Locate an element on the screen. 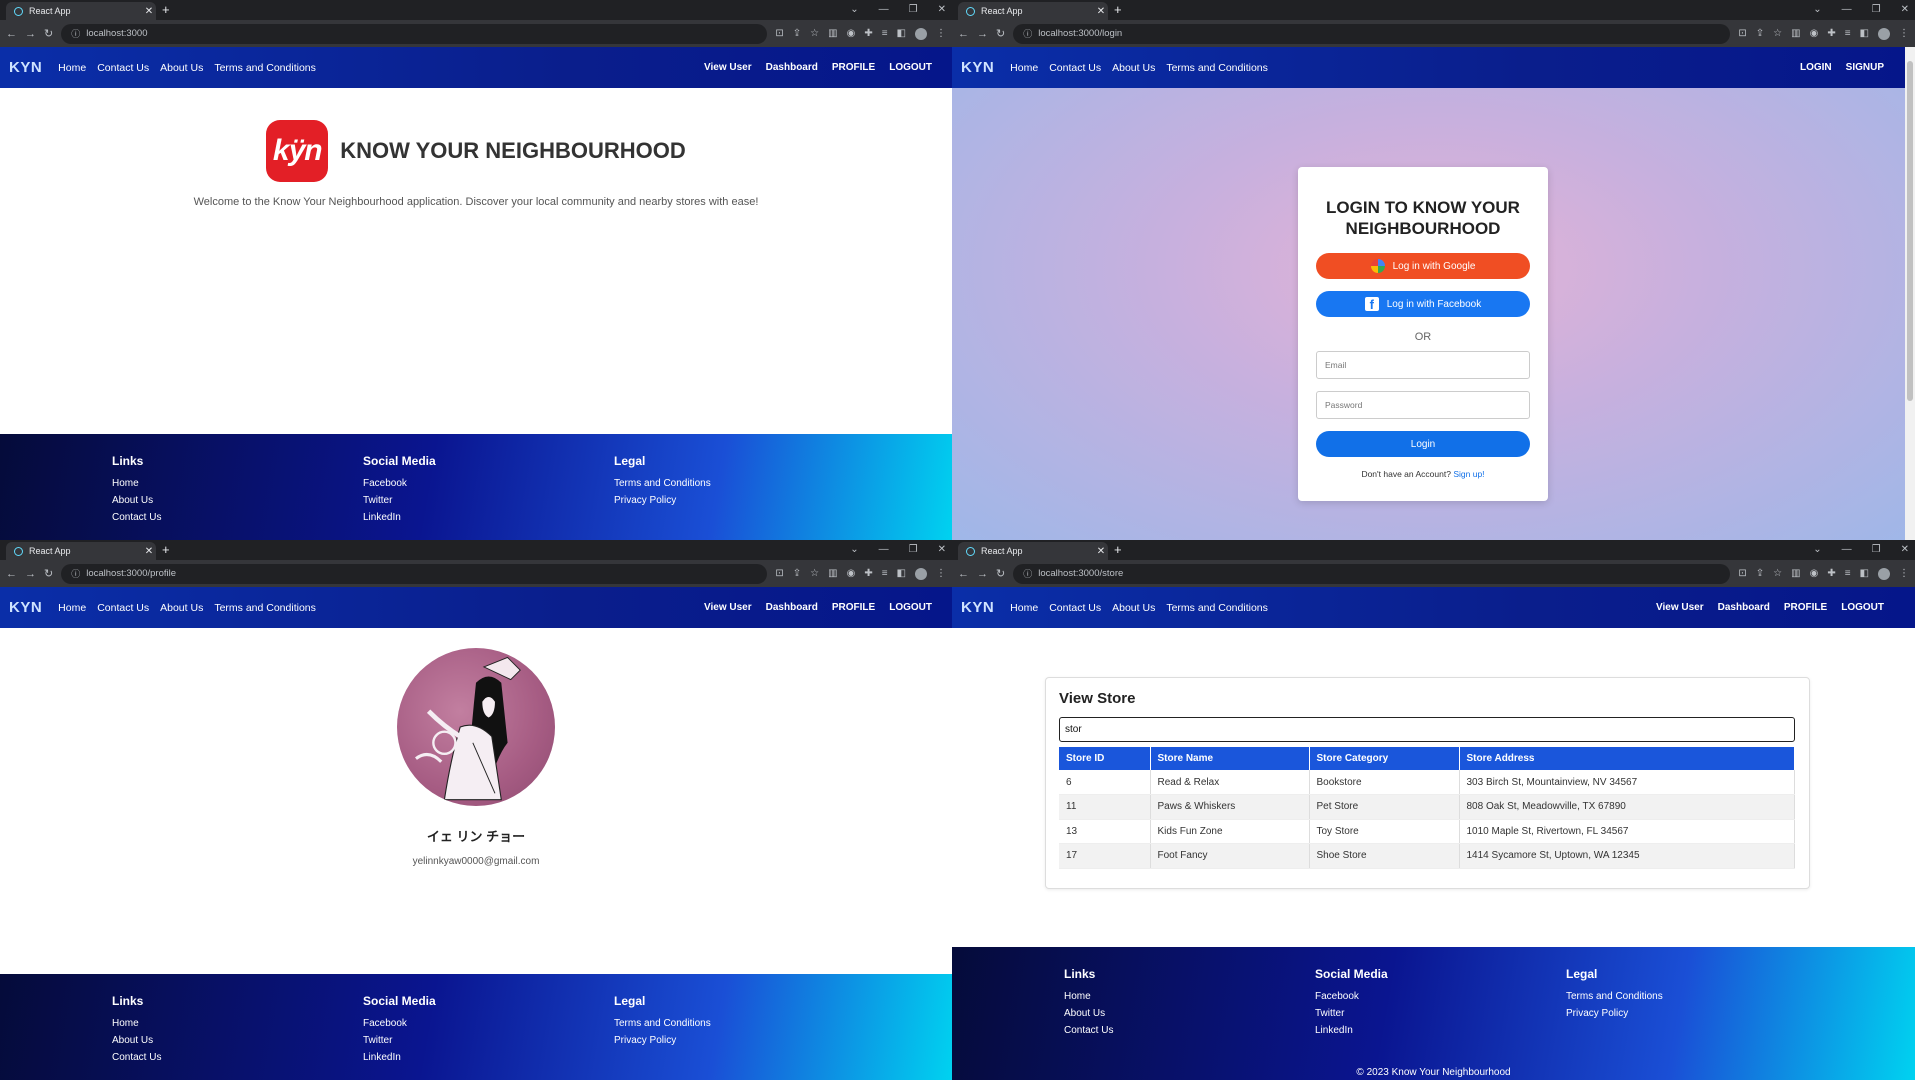 The width and height of the screenshot is (1915, 1080). scrollbar is located at coordinates (1910, 293).